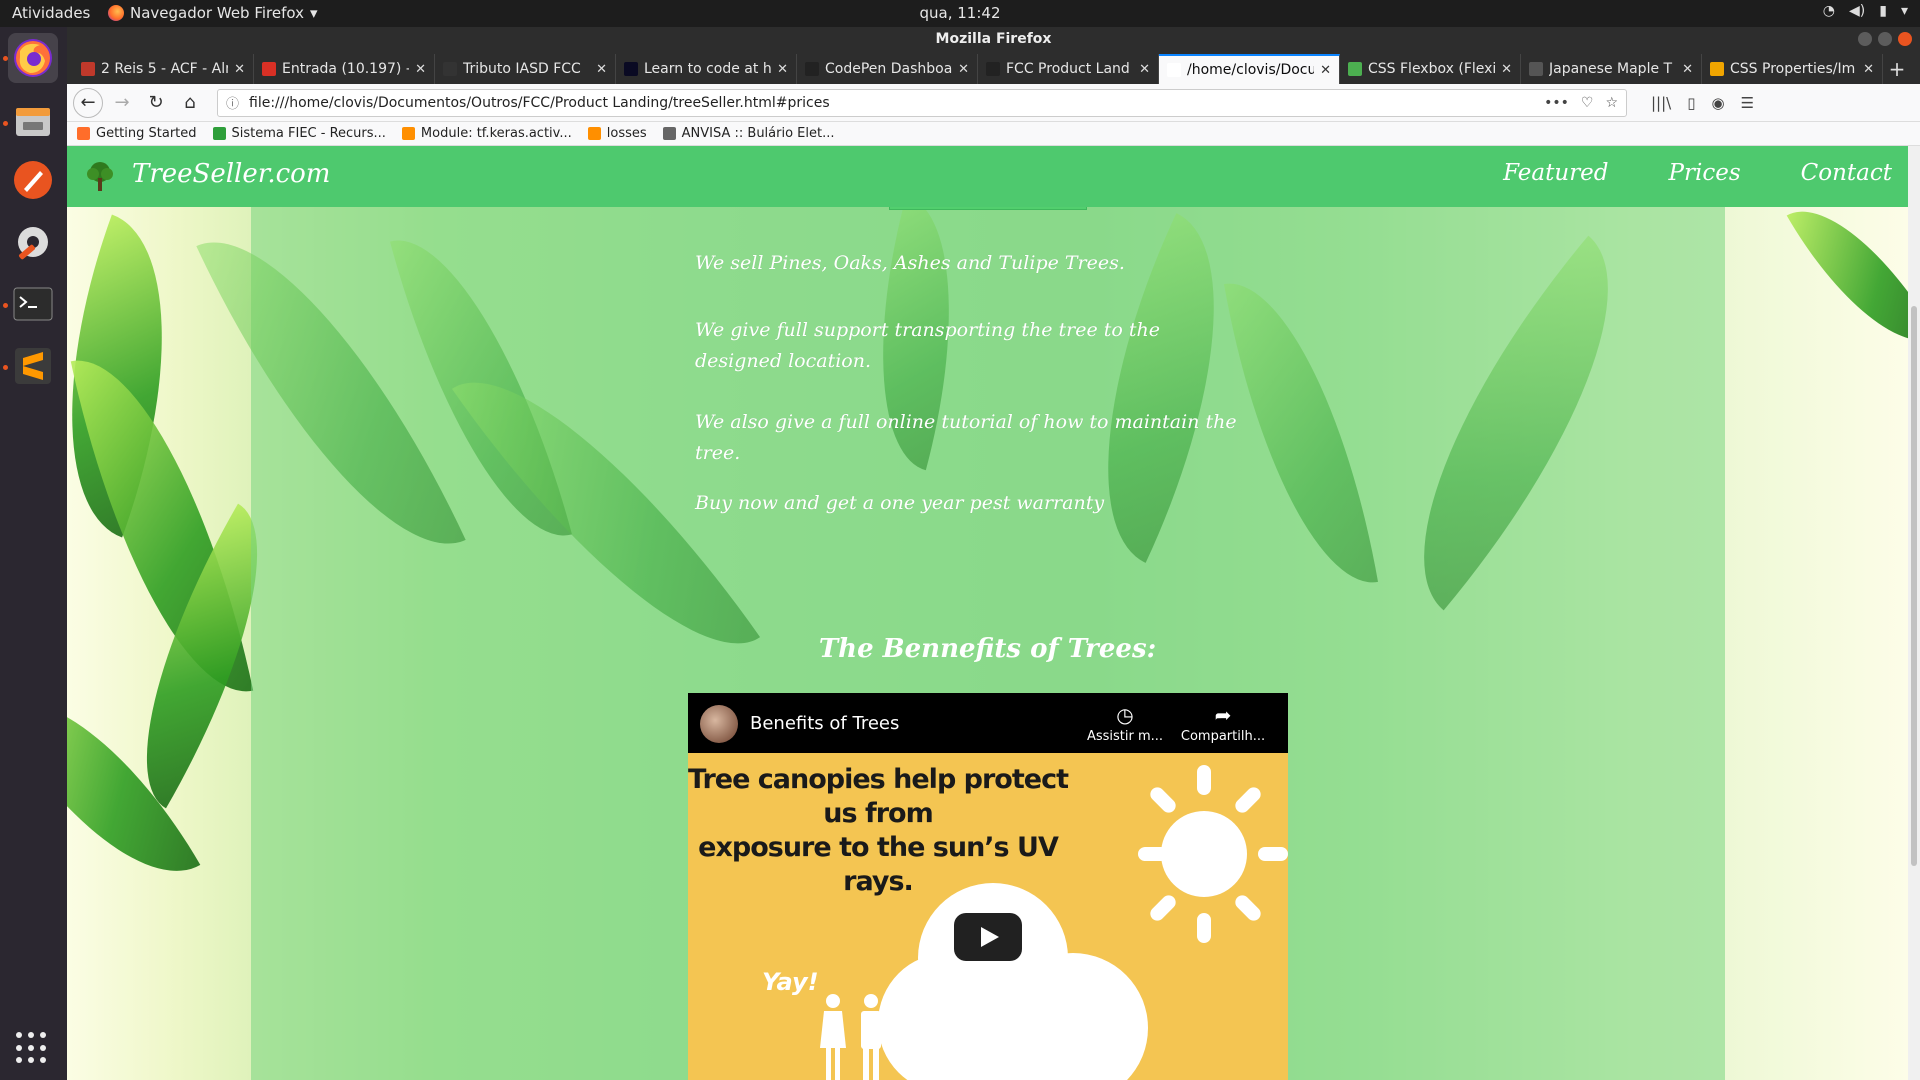  I want to click on browser-tab: CodePen Dashboa ✕, so click(887, 69).